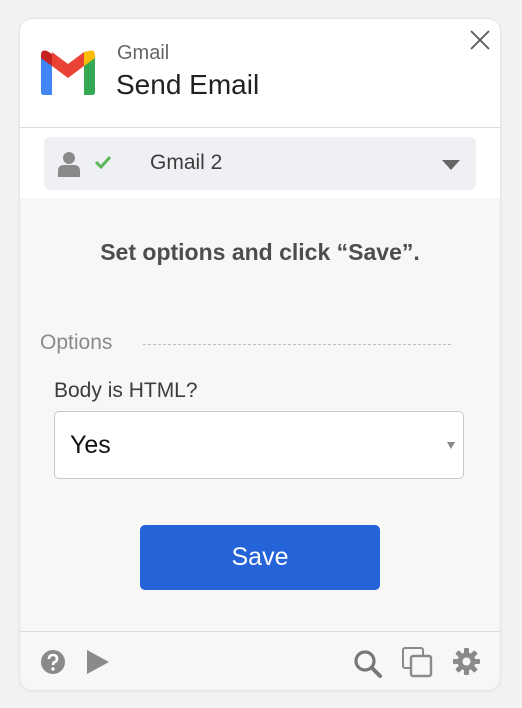 This screenshot has height=708, width=522. I want to click on check-icon, so click(103, 162).